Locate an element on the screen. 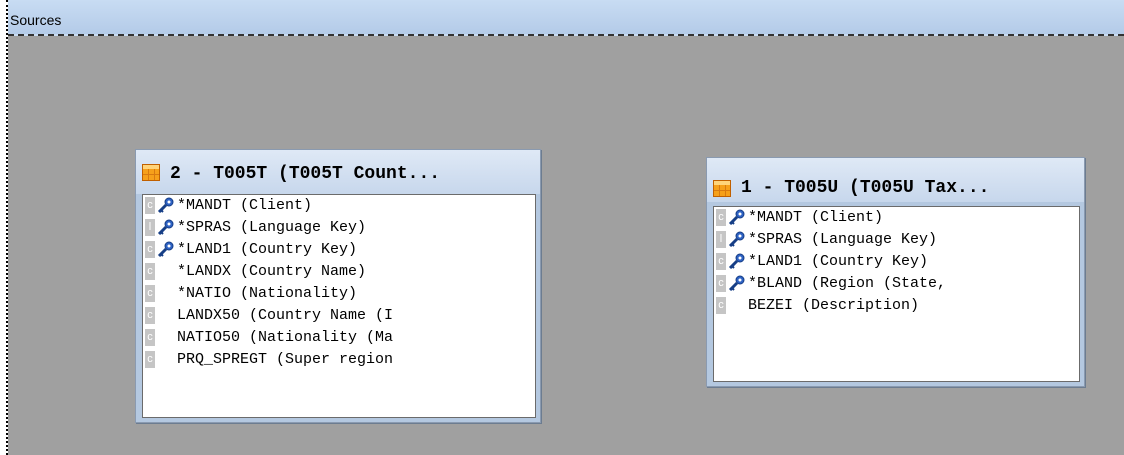 The height and width of the screenshot is (455, 1124). field-label: PRQ_SPREGT (Super region is located at coordinates (285, 359).